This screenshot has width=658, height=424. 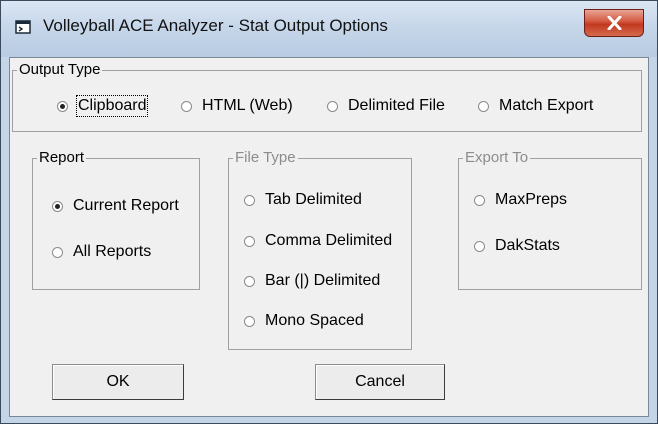 I want to click on radio-clipboard-label: Clipboard, so click(x=112, y=106).